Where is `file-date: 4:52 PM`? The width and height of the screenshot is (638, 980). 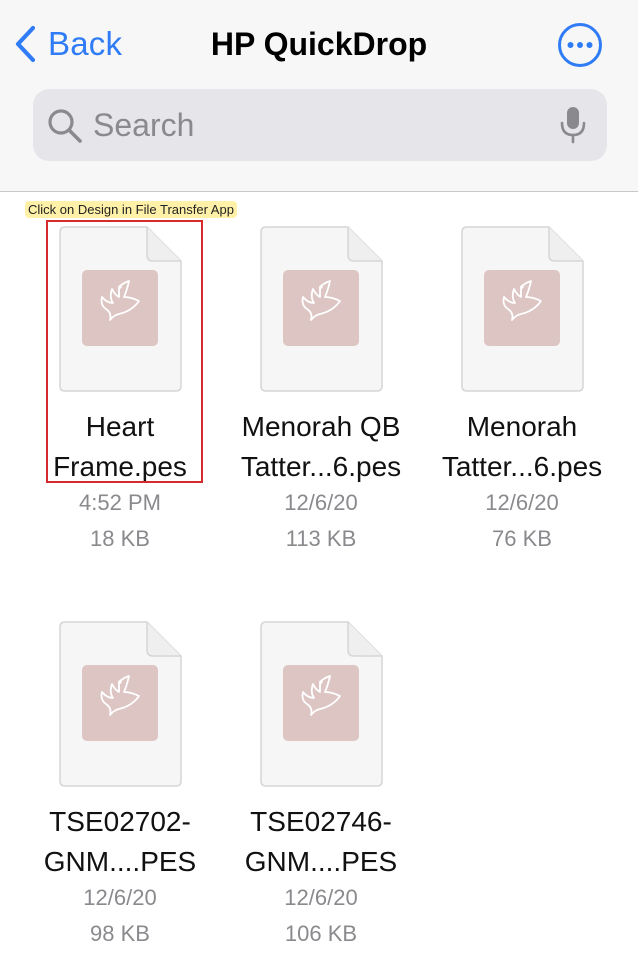
file-date: 4:52 PM is located at coordinates (120, 502).